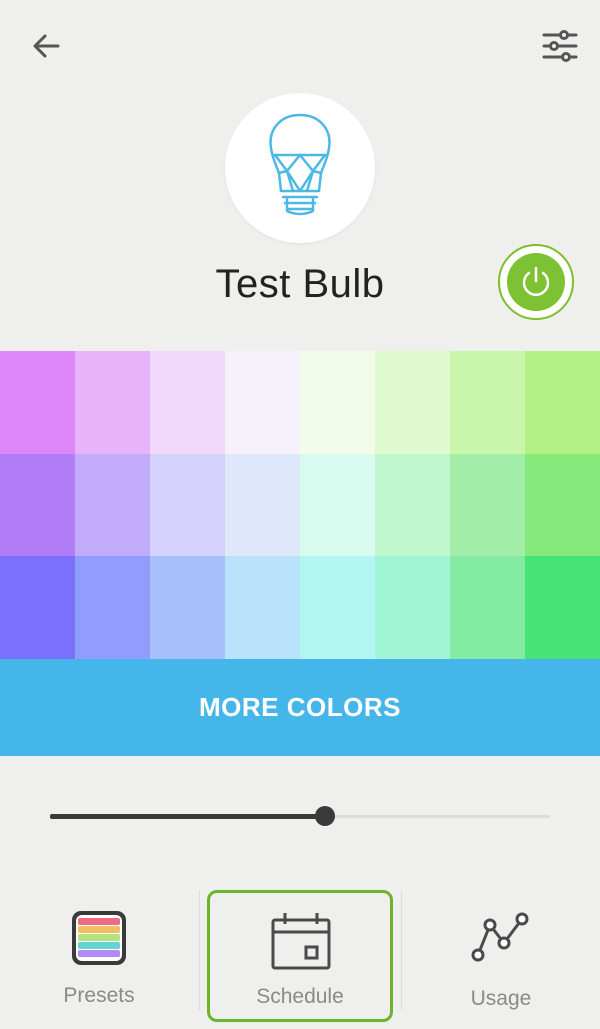 The height and width of the screenshot is (1029, 600). What do you see at coordinates (99, 938) in the screenshot?
I see `rainbow-palette-icon` at bounding box center [99, 938].